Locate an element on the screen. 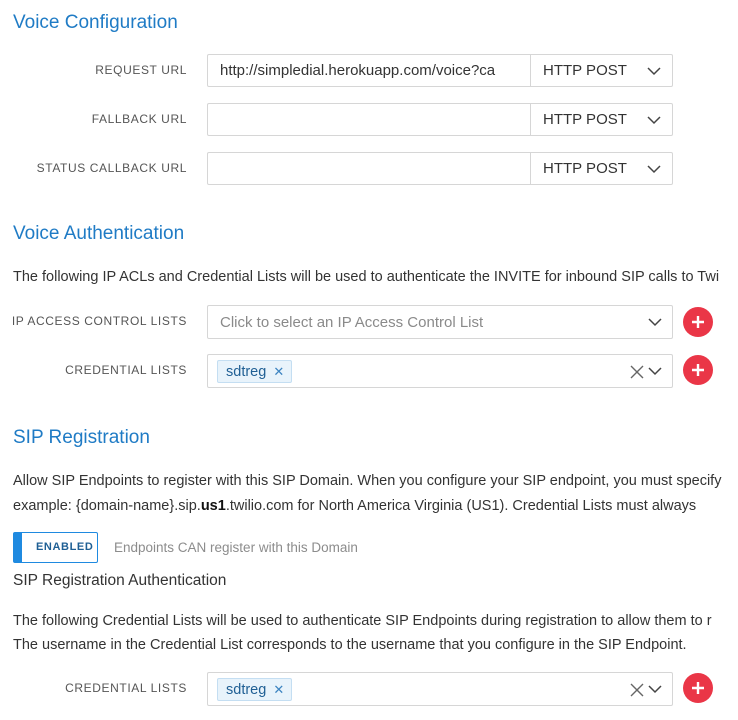 The image size is (738, 720). status-callback-method-select: HTTP POST is located at coordinates (602, 168).